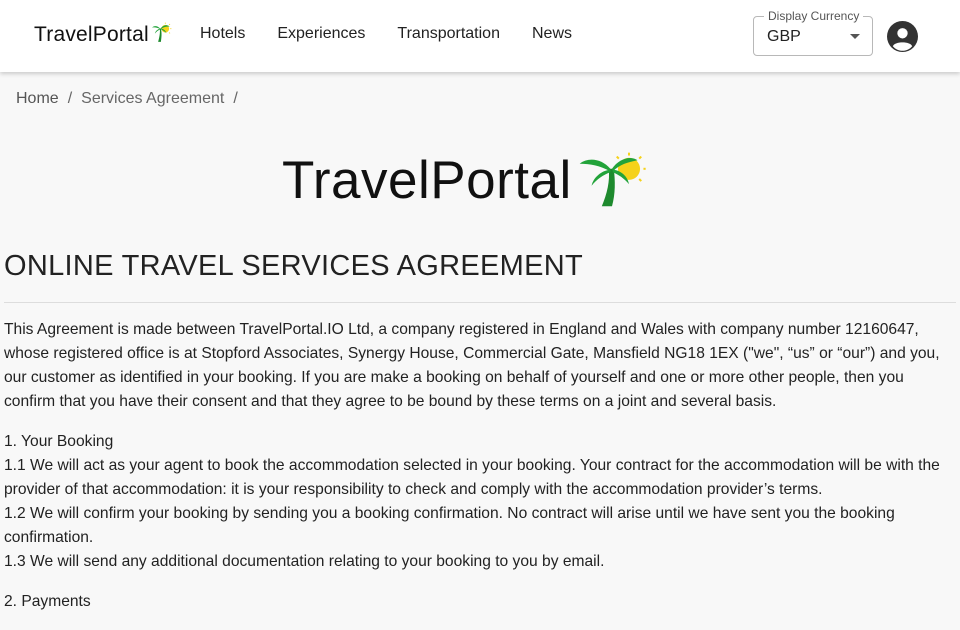 The image size is (960, 630). I want to click on main-nav: Hotels Experiences Transportation News, so click(402, 34).